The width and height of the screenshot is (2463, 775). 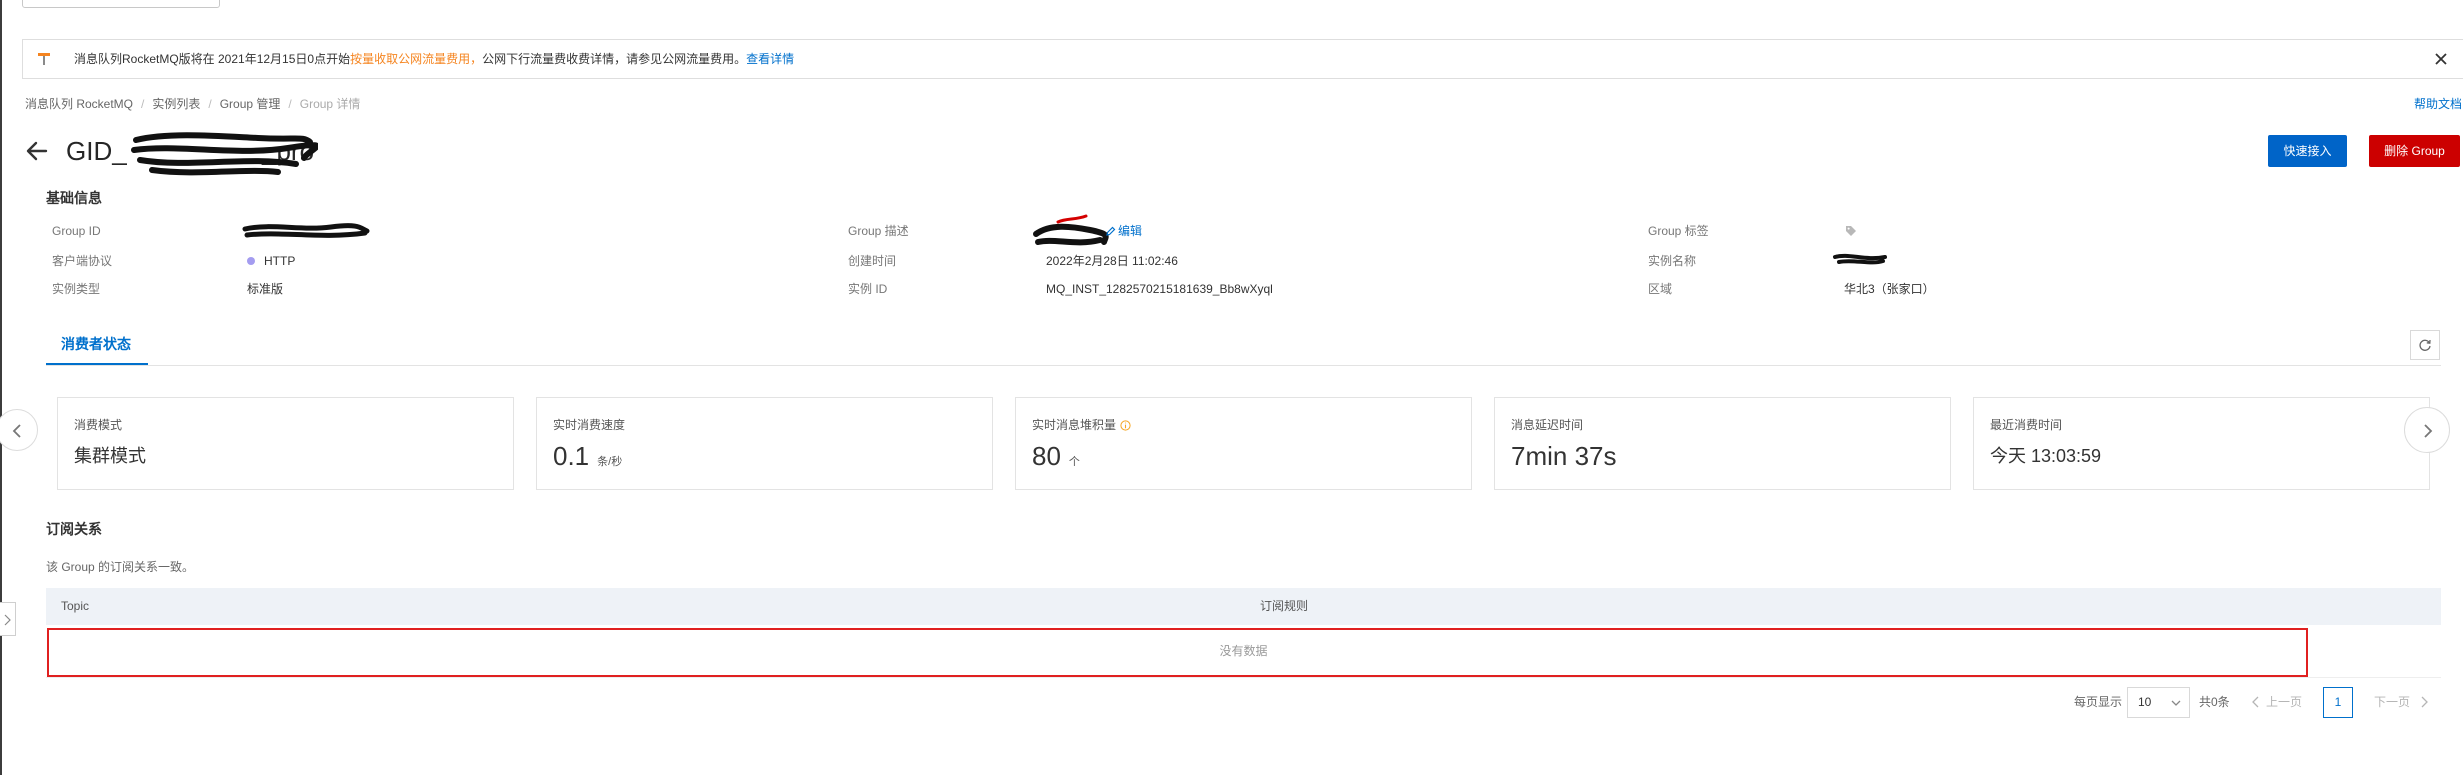 I want to click on protocol-value: HTTP, so click(x=280, y=261).